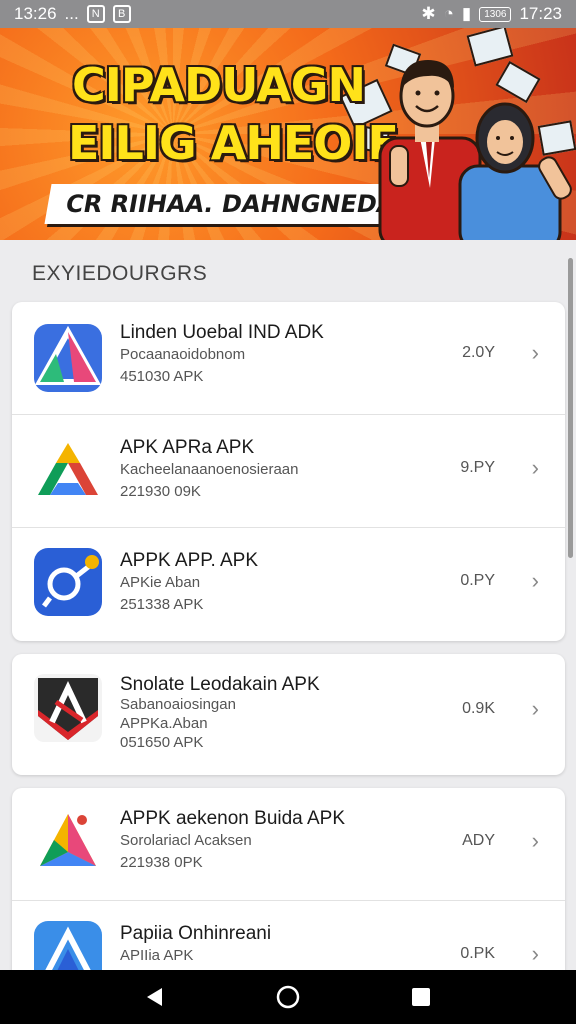 The height and width of the screenshot is (1024, 576). Describe the element at coordinates (121, 14) in the screenshot. I see `notification-icon-2: B` at that location.